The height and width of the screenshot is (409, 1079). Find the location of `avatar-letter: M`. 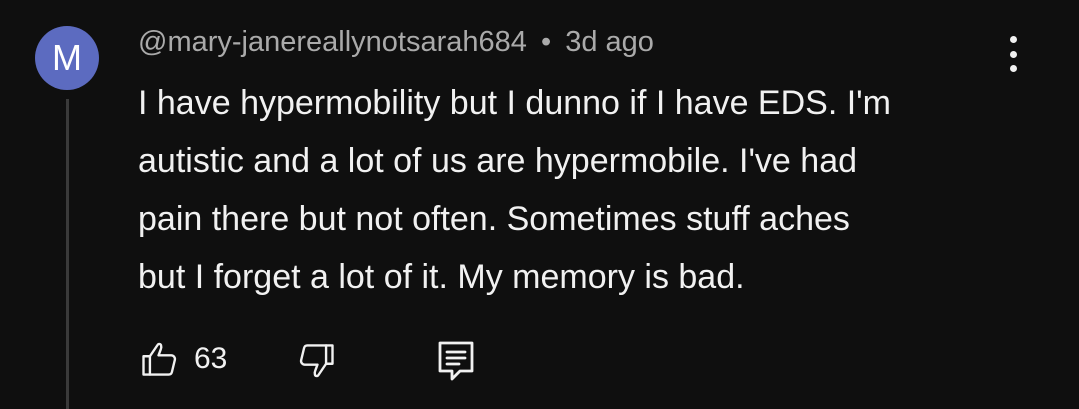

avatar-letter: M is located at coordinates (67, 57).